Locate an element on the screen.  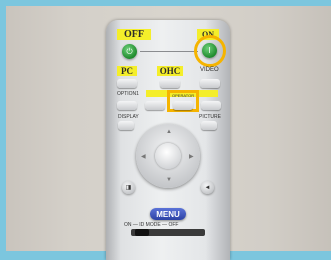
off-label: OFF is located at coordinates (134, 34).